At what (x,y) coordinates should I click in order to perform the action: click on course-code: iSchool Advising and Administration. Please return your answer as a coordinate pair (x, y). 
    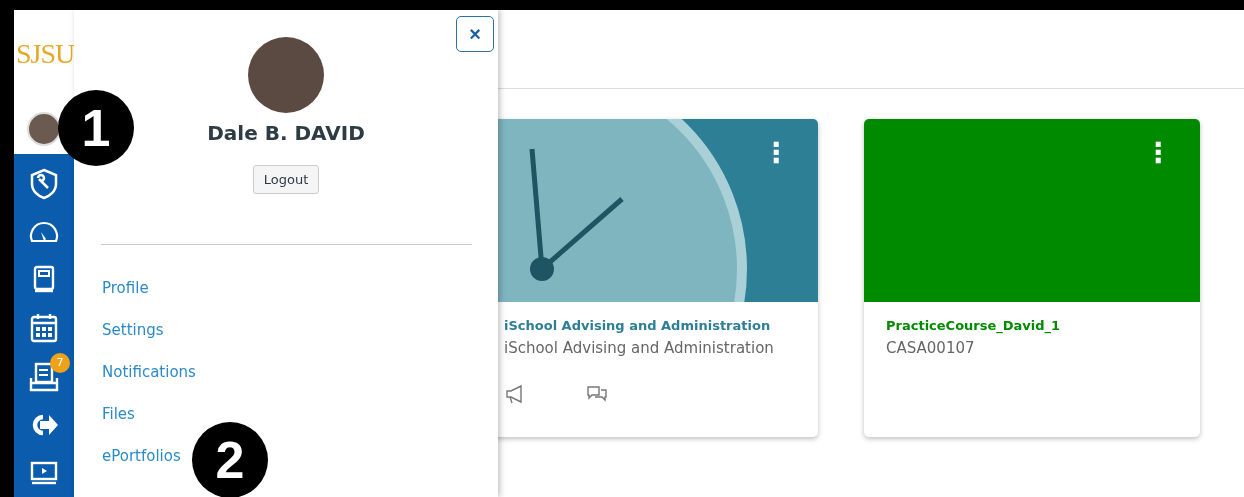
    Looking at the image, I should click on (639, 348).